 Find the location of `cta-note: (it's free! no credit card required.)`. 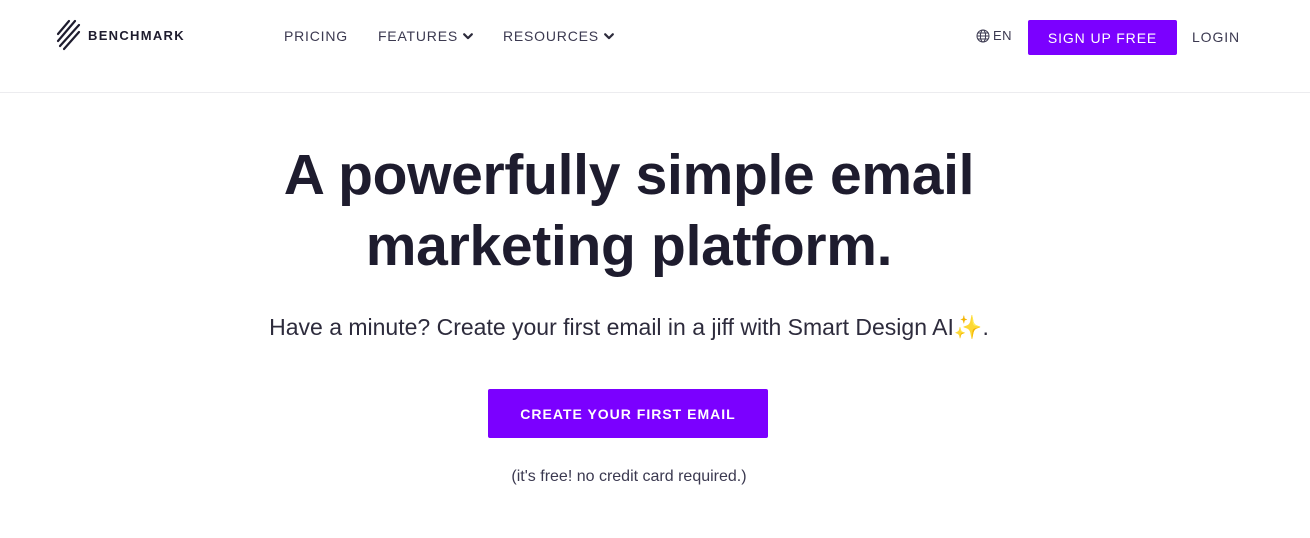

cta-note: (it's free! no credit card required.) is located at coordinates (629, 476).